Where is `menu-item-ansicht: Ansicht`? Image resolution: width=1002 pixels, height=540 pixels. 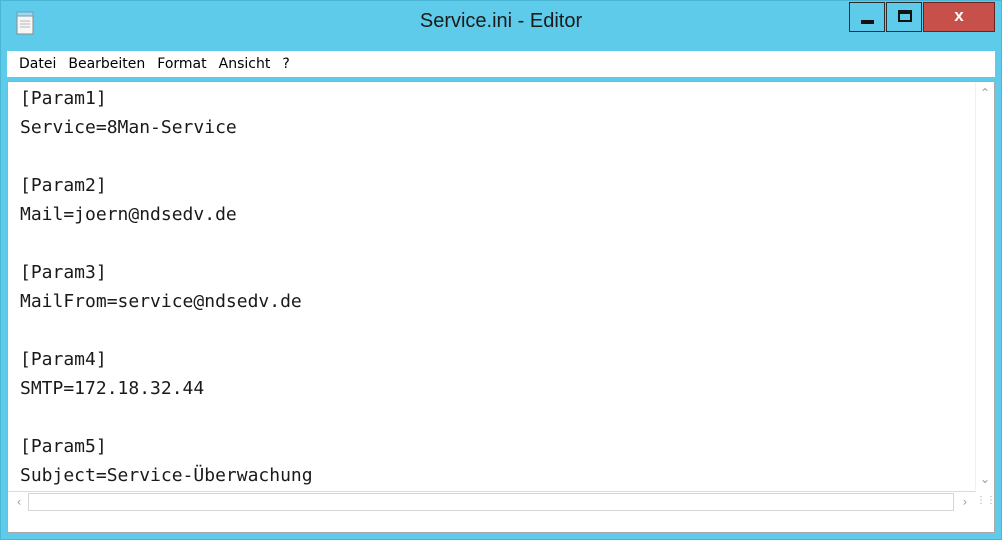 menu-item-ansicht: Ansicht is located at coordinates (245, 64).